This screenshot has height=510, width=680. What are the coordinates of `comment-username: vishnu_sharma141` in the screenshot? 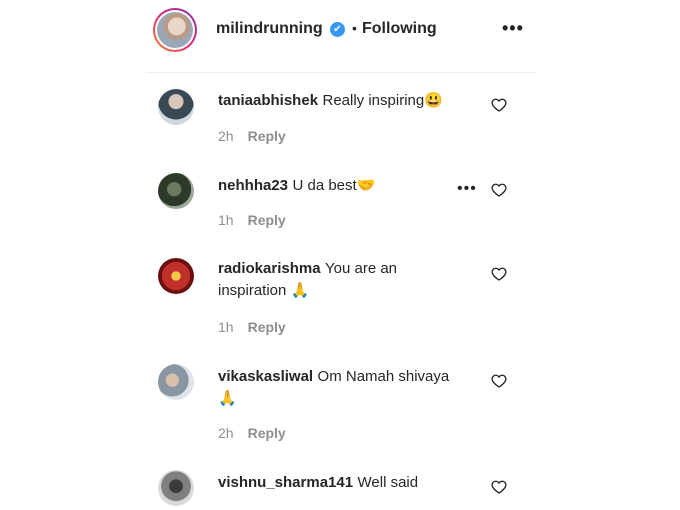 It's located at (285, 482).